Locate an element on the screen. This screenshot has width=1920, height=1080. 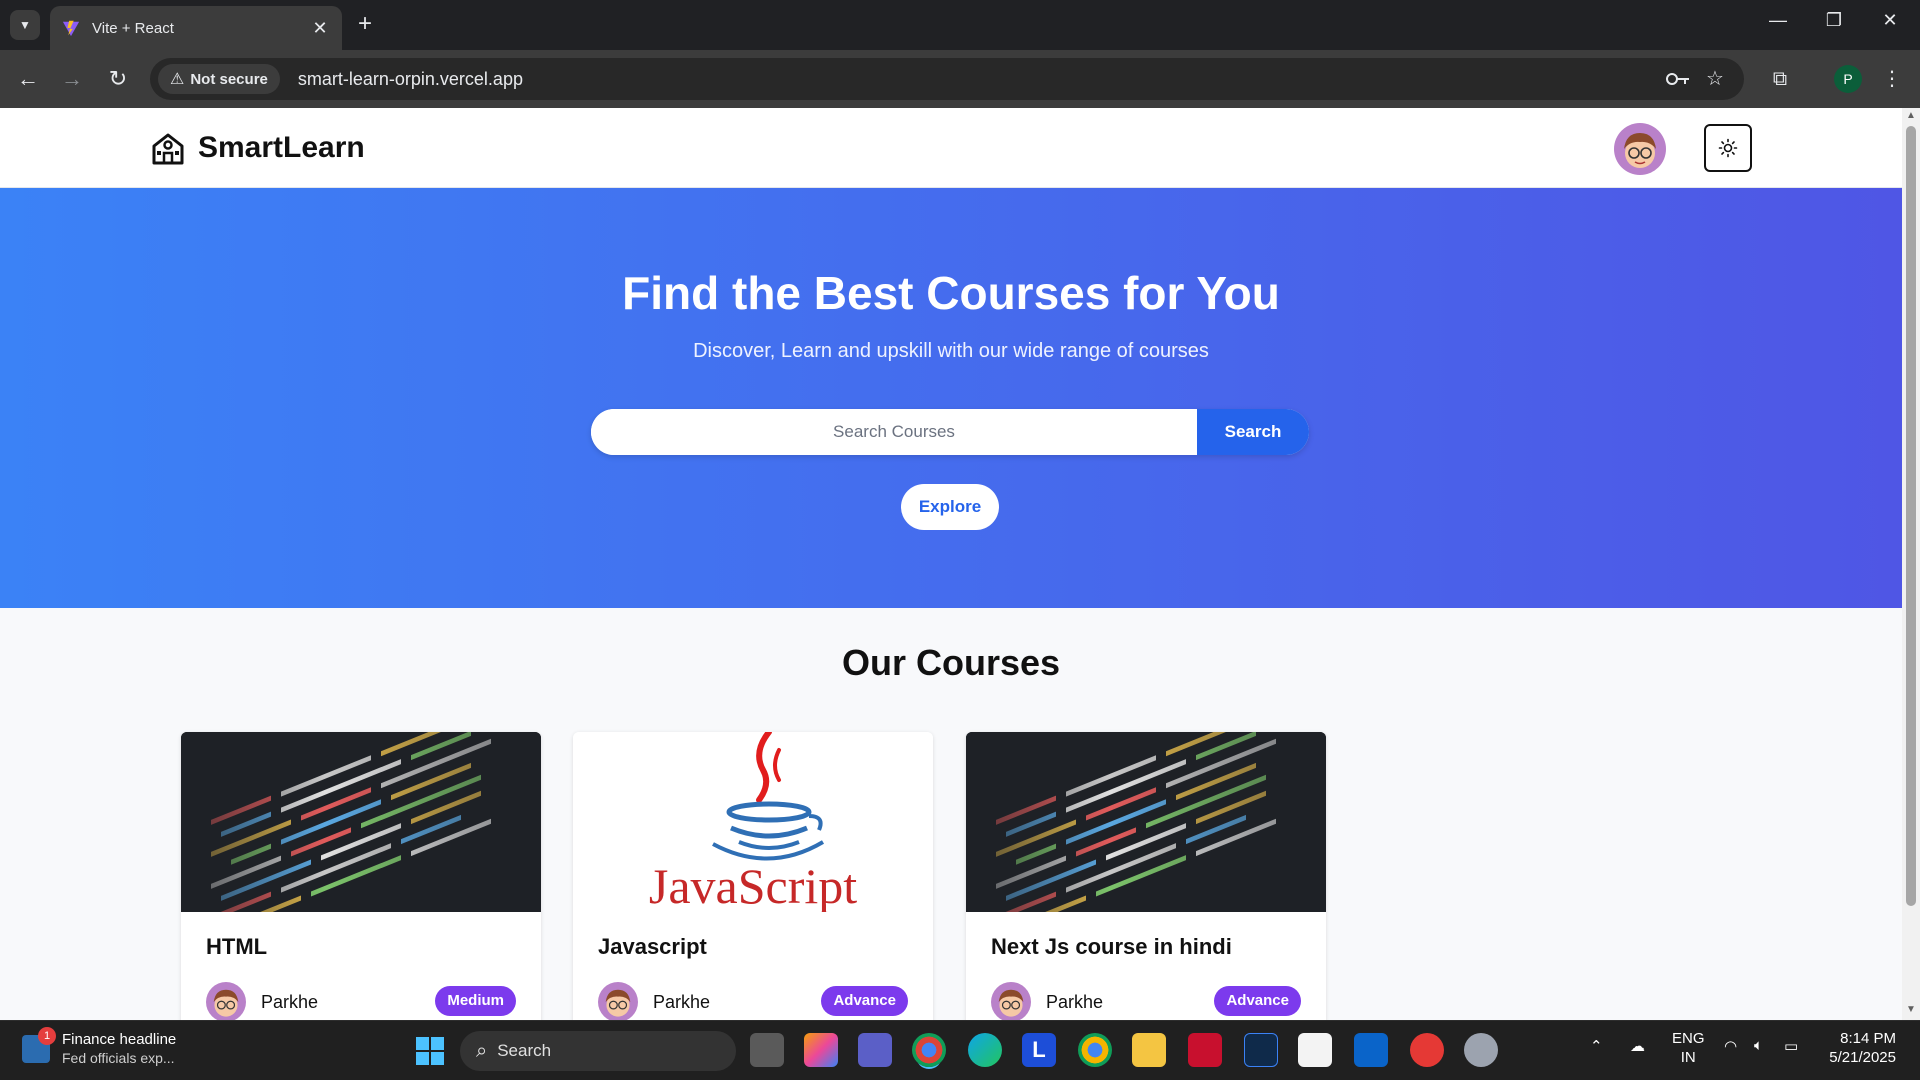
l-app-icon: L is located at coordinates (1039, 1050).